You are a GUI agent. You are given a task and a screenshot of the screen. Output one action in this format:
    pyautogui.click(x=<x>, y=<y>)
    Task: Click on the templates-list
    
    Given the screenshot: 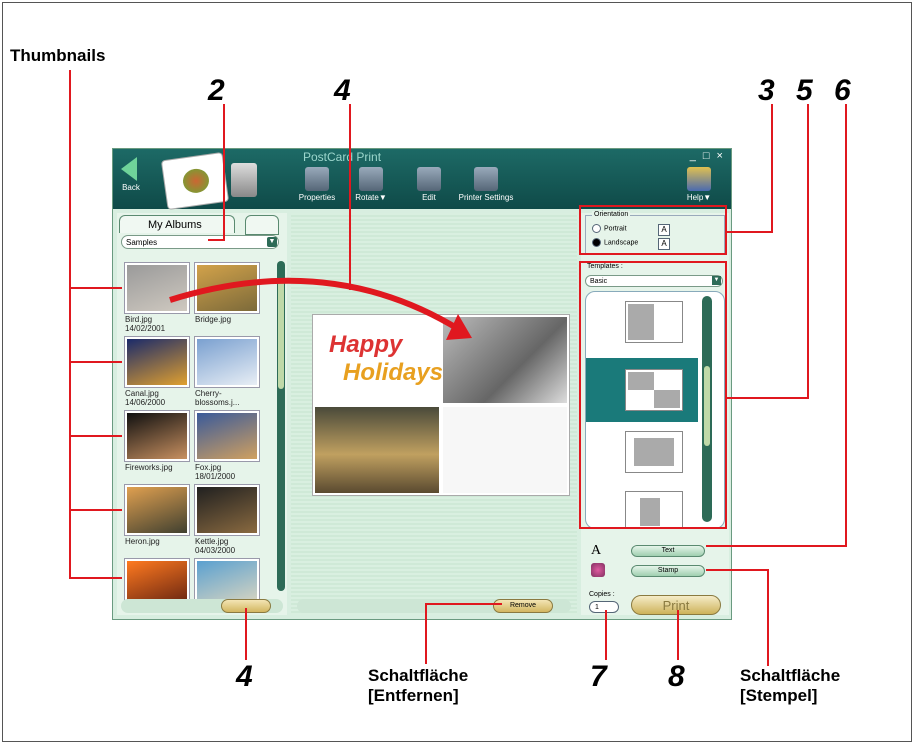 What is the action you would take?
    pyautogui.click(x=655, y=410)
    